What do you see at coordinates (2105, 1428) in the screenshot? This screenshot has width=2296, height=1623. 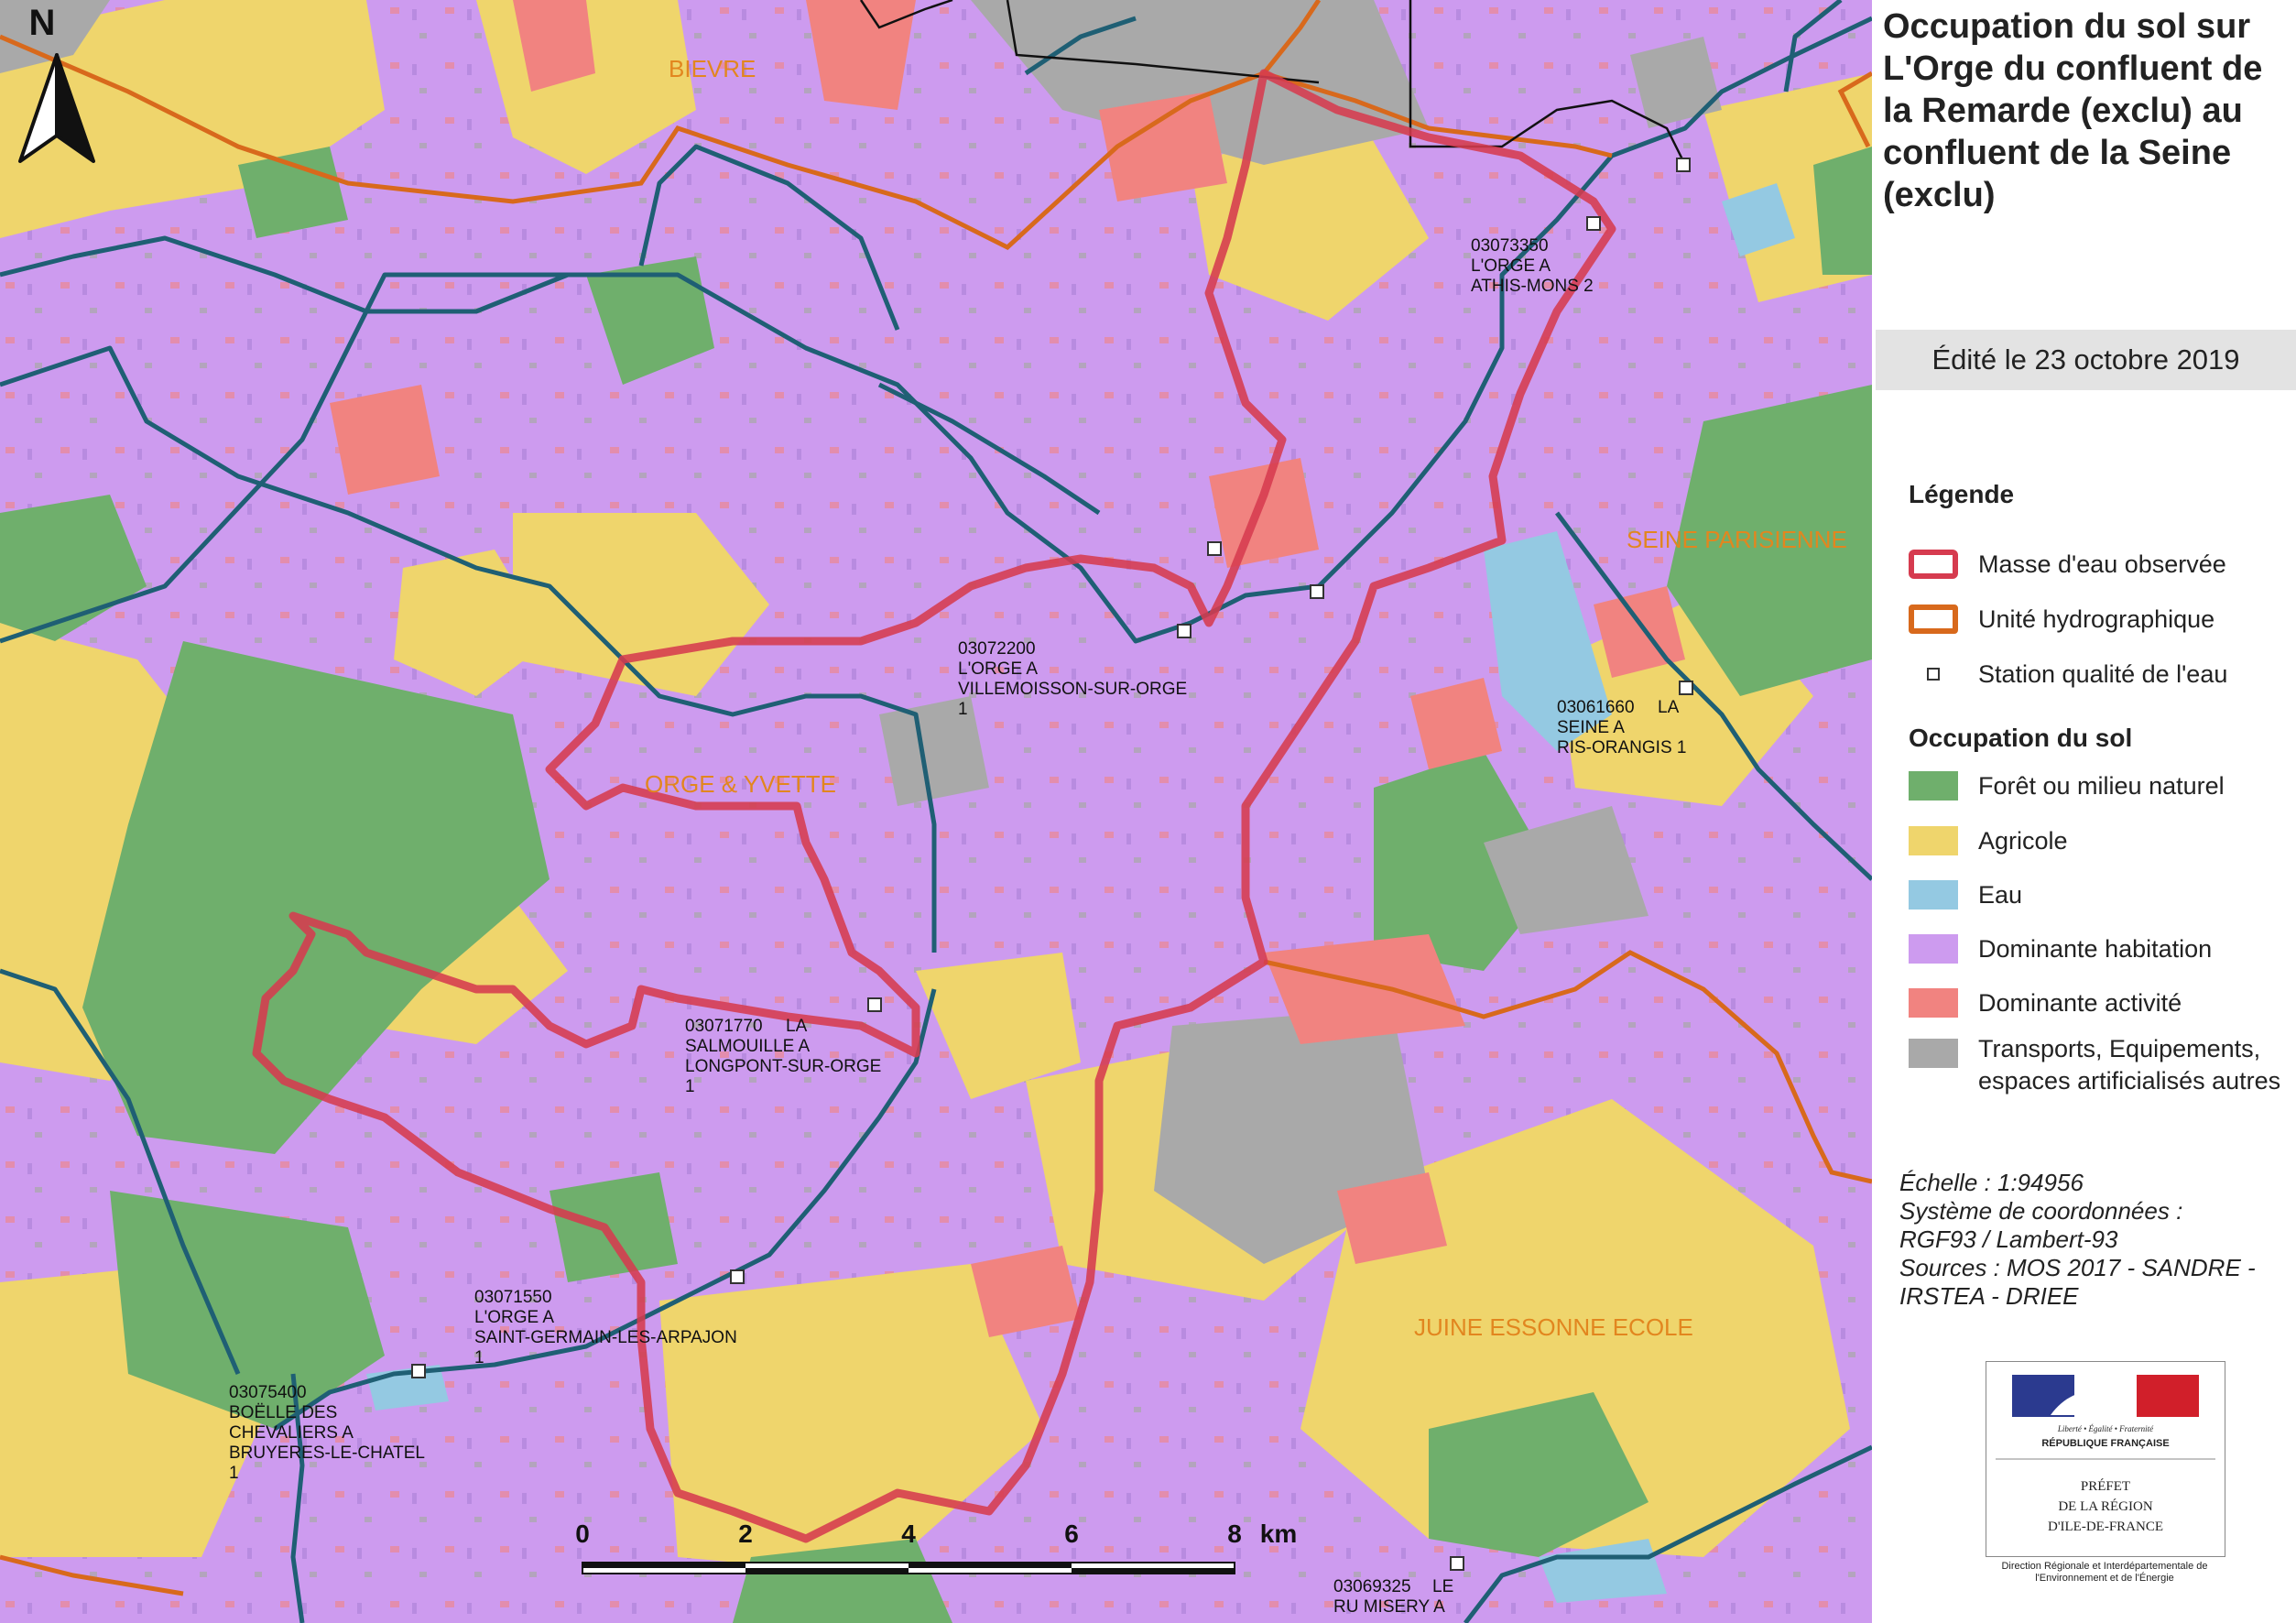 I see `logo-motto: Liberté • Égalité • Fraternité` at bounding box center [2105, 1428].